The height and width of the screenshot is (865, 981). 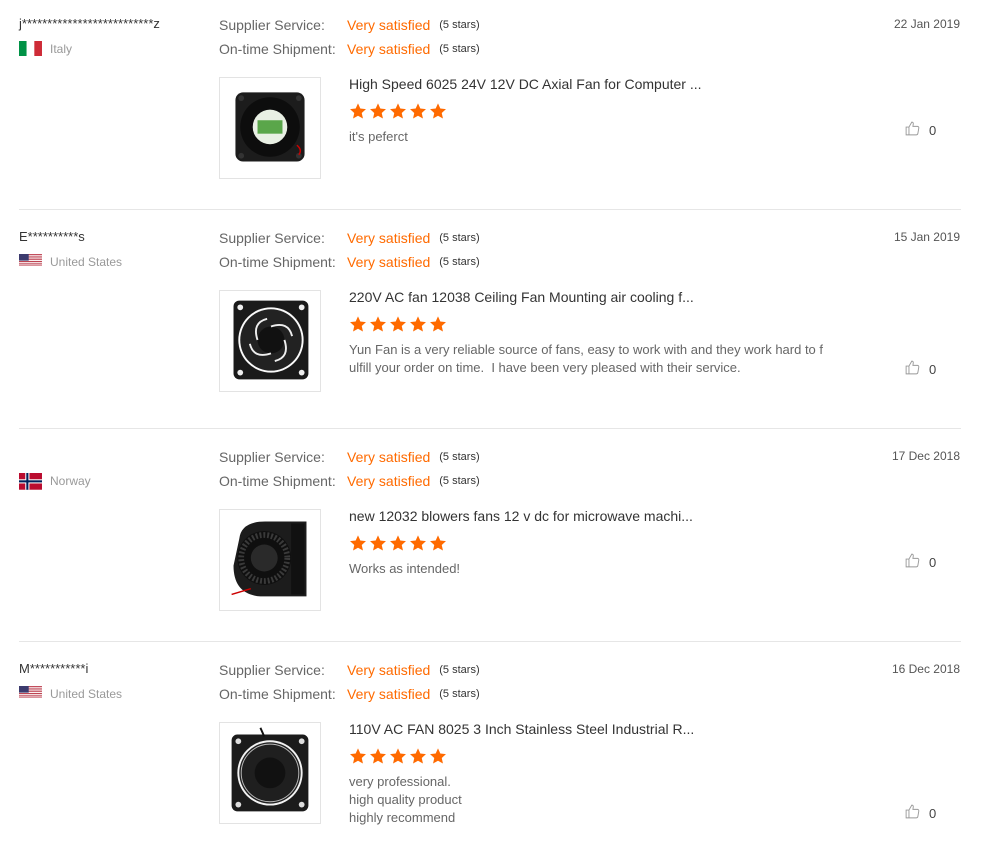 I want to click on axial-fan-image, so click(x=270, y=128).